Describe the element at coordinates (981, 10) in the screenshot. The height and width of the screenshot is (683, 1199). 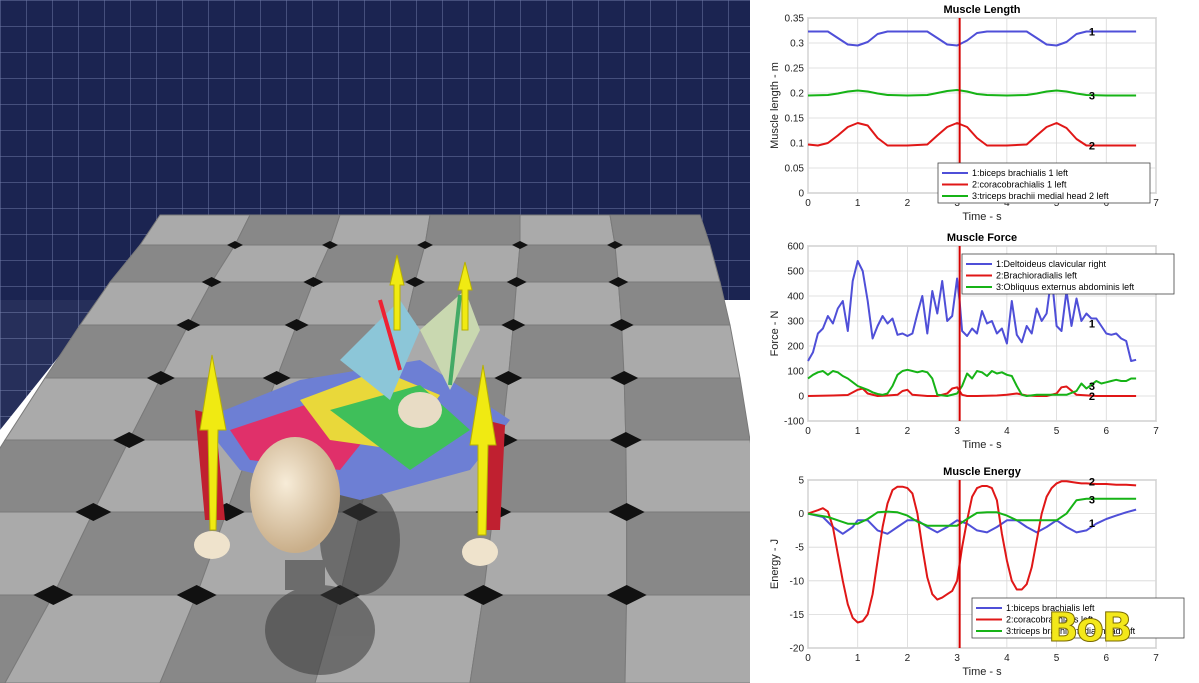
I see `chart-title: Muscle Length` at that location.